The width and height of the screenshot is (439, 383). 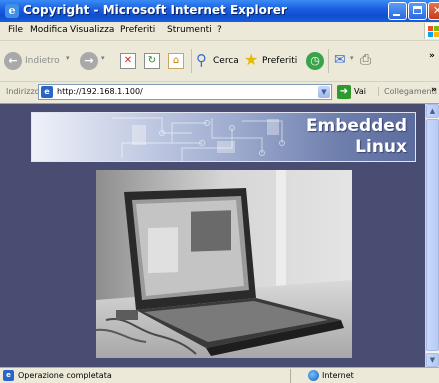 What do you see at coordinates (279, 61) in the screenshot?
I see `favorites-button-label: Preferiti` at bounding box center [279, 61].